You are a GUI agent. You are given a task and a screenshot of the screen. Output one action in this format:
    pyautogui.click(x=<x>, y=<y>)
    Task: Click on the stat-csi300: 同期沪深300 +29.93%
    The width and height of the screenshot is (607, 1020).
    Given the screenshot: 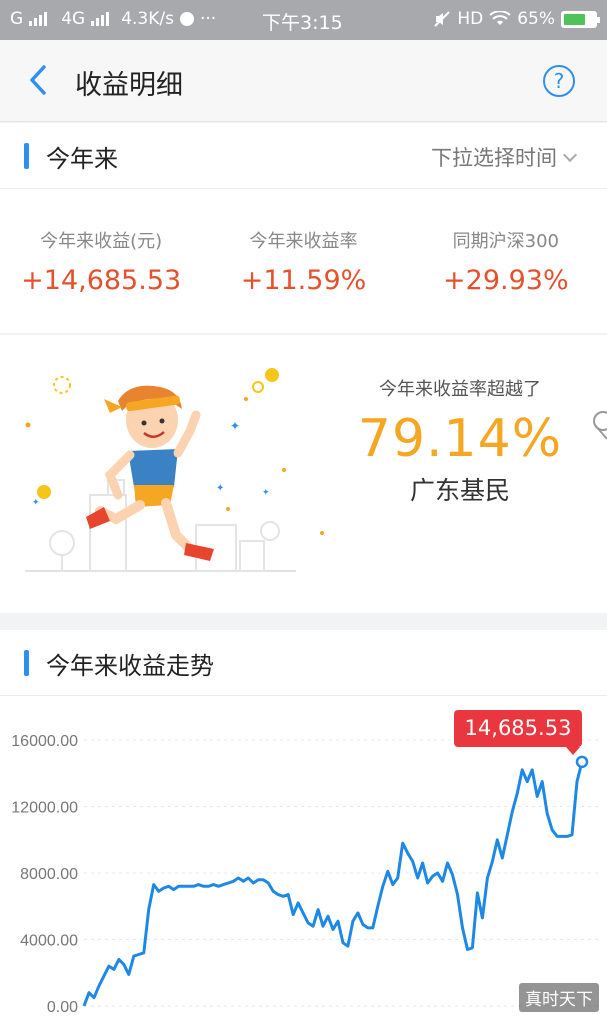 What is the action you would take?
    pyautogui.click(x=506, y=263)
    